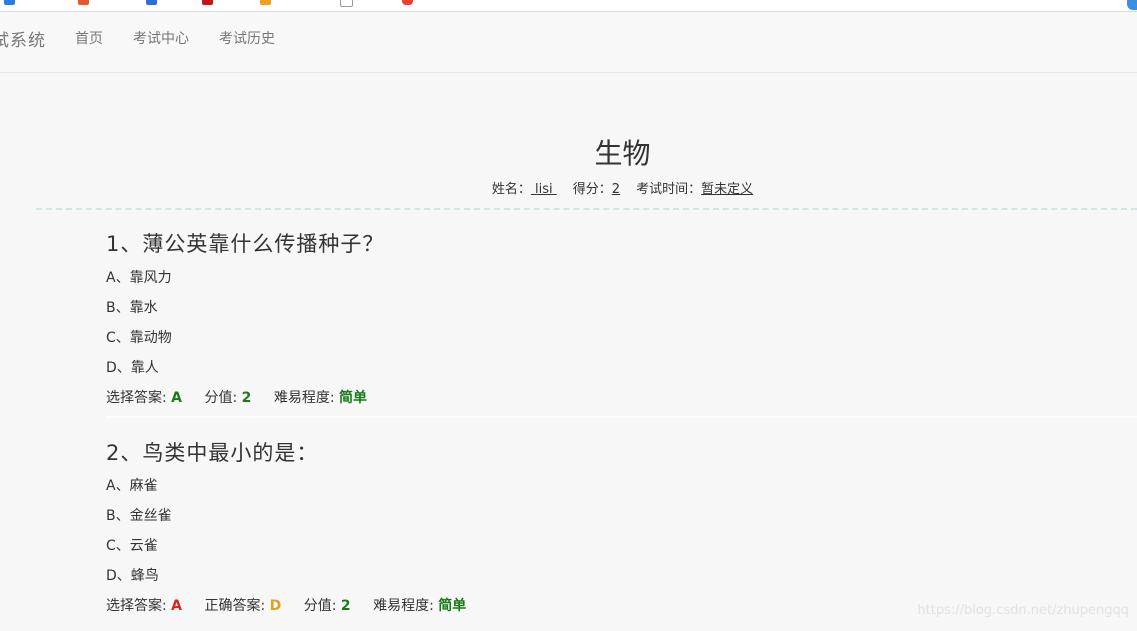 Image resolution: width=1137 pixels, height=631 pixels. I want to click on time-value: 暂未定义, so click(727, 189).